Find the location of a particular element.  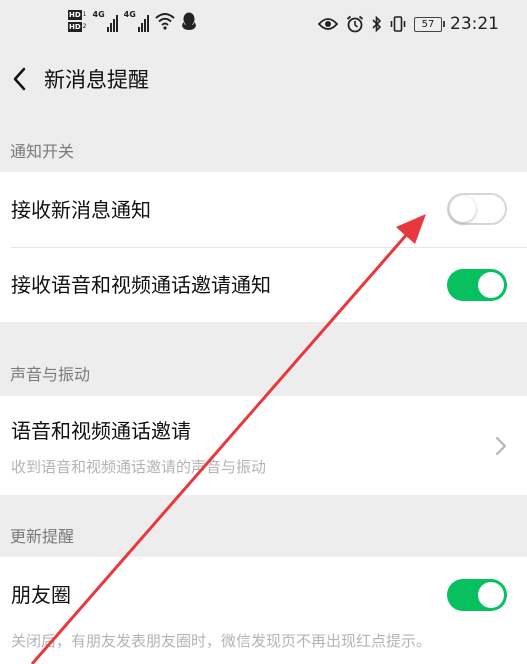

sound-settings-group: 语音和视频通话邀请 收到语音和视频通话邀请的声音与振动 is located at coordinates (263, 445).